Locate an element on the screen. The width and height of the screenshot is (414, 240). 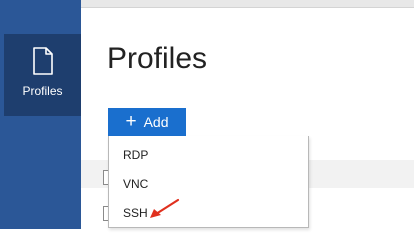
add-button-label: Add is located at coordinates (156, 122).